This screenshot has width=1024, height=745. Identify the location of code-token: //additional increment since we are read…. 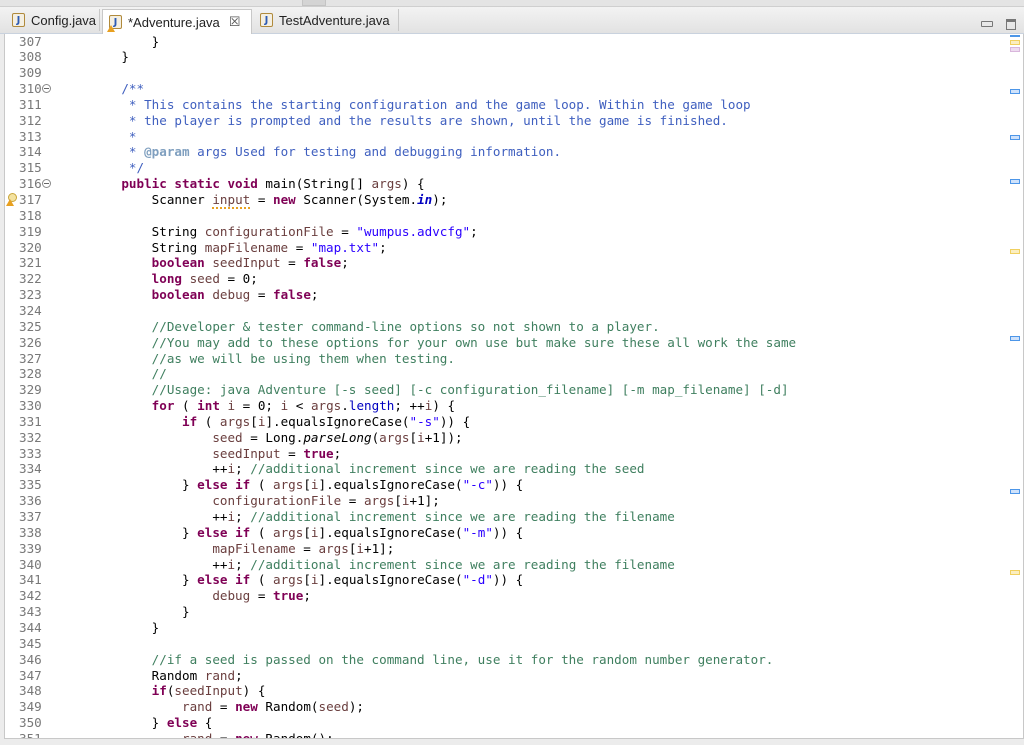
(447, 469).